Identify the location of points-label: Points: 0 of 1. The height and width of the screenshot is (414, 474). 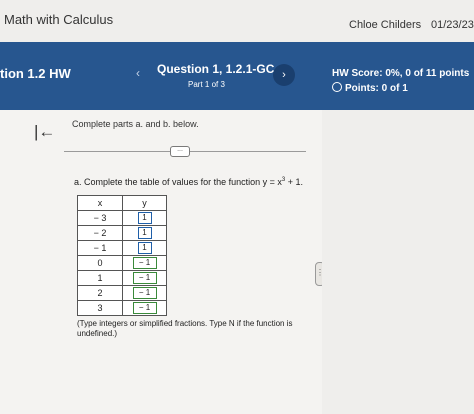
(376, 88).